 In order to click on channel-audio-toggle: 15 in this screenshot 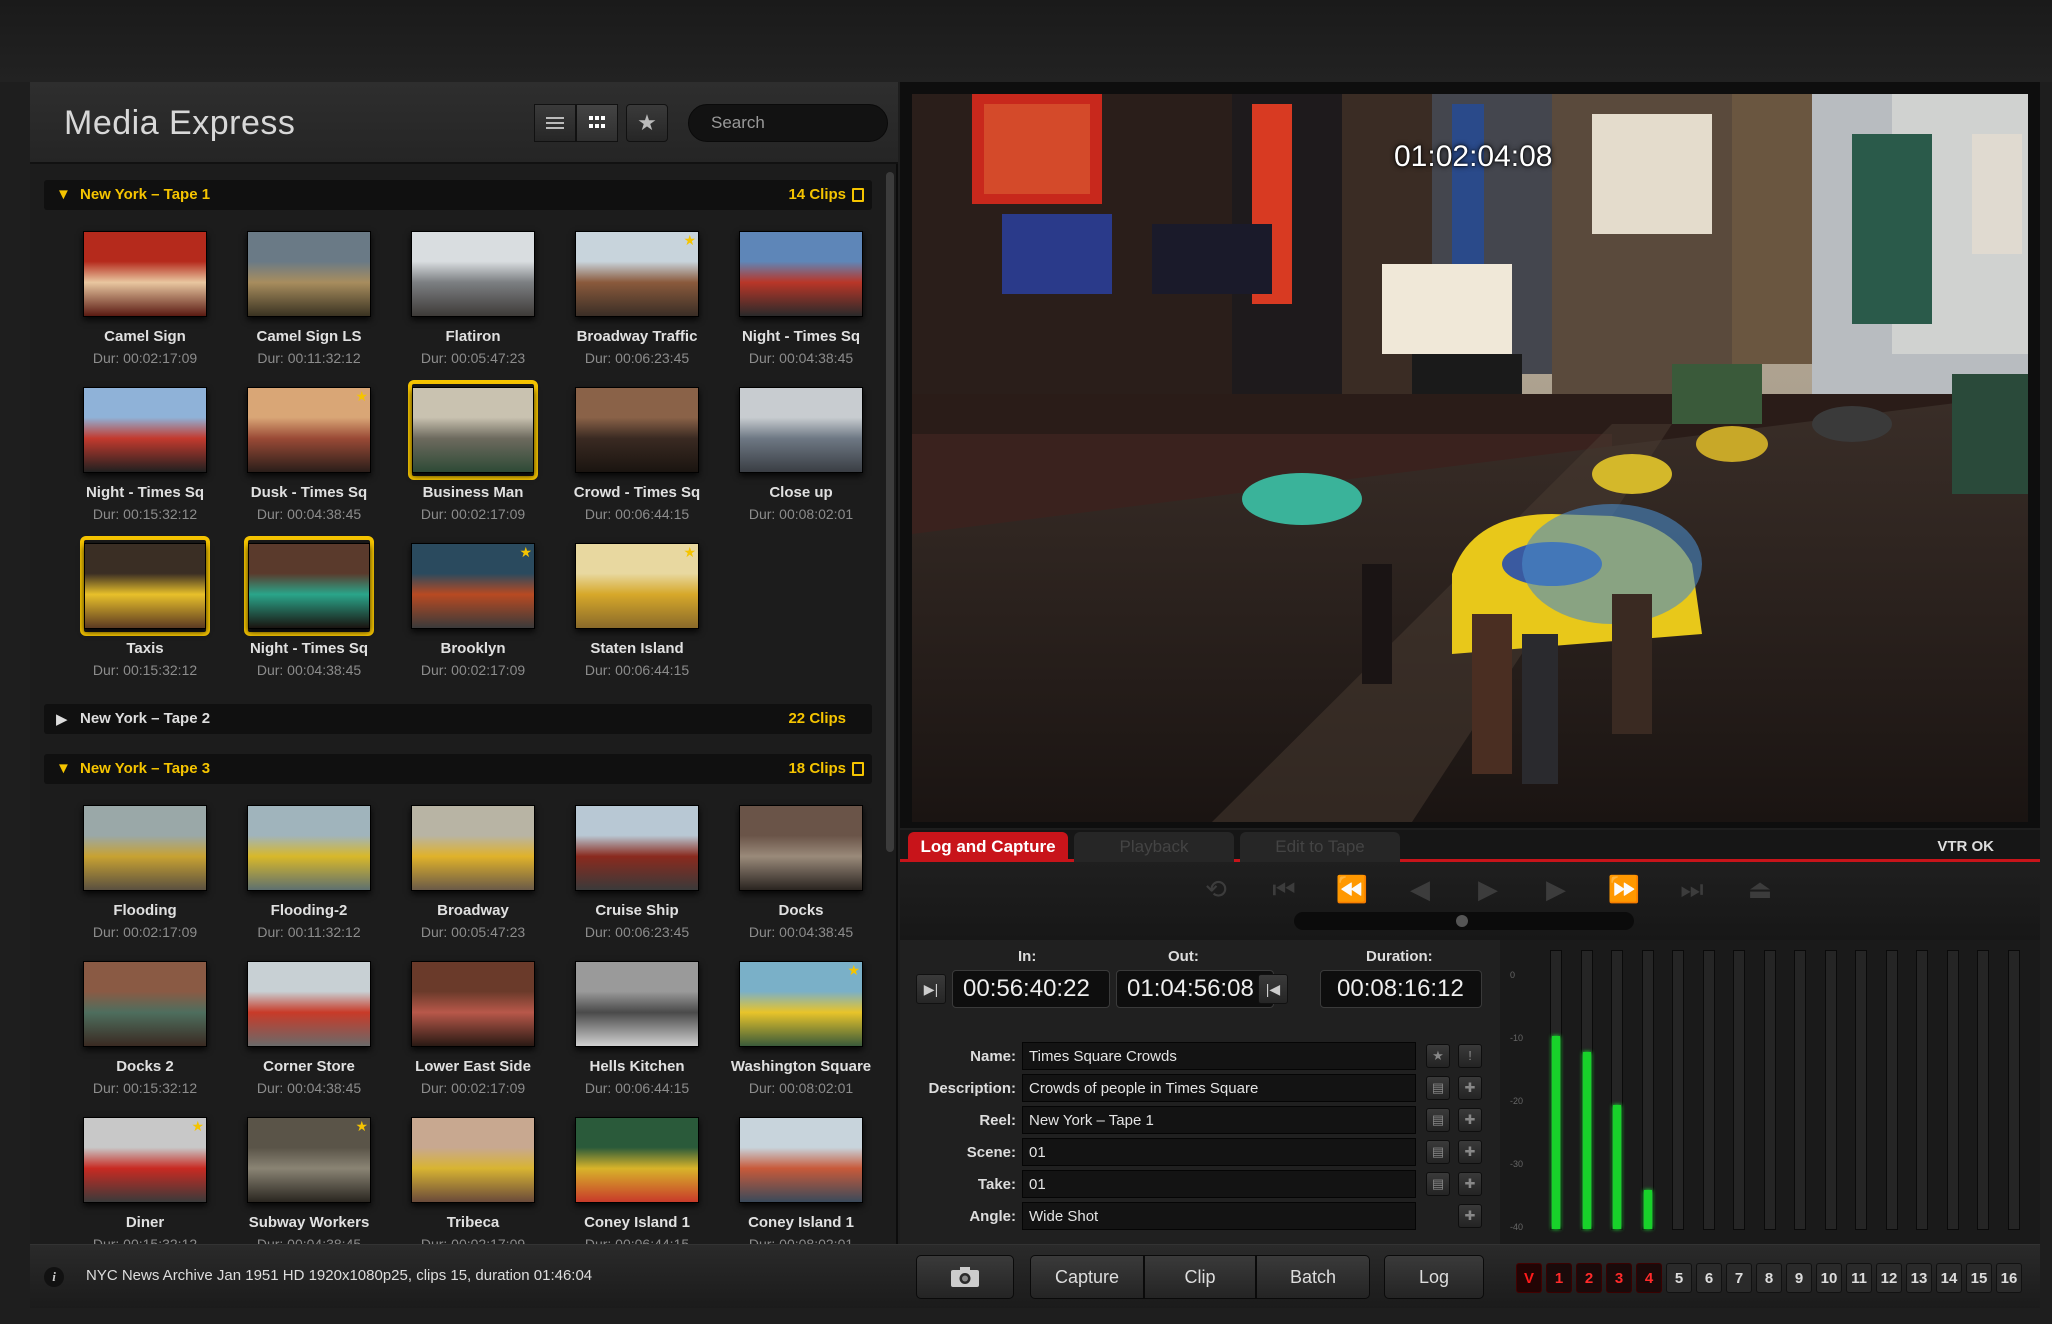, I will do `click(1979, 1278)`.